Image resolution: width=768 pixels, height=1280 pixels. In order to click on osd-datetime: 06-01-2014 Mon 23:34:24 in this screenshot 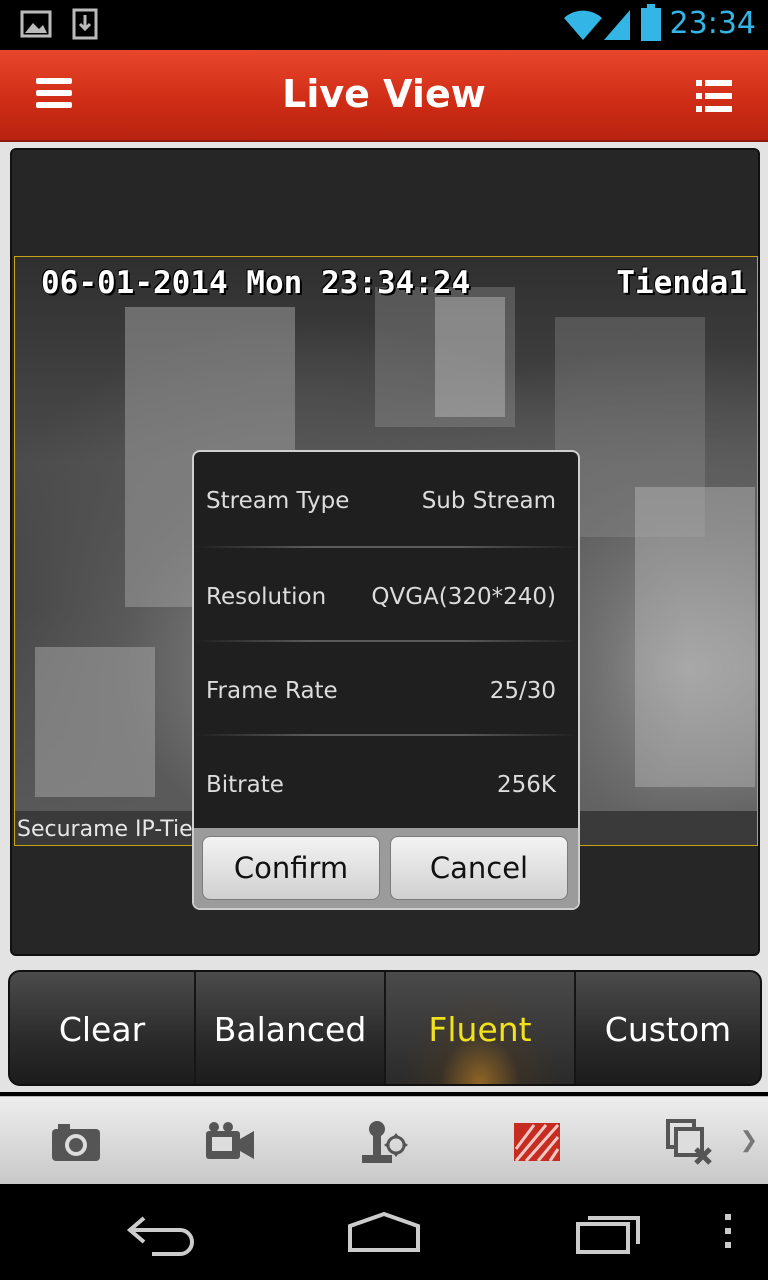, I will do `click(256, 283)`.